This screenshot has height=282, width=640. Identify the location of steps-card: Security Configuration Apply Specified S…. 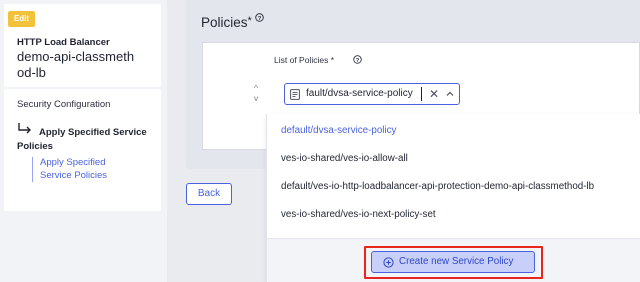
(82, 150).